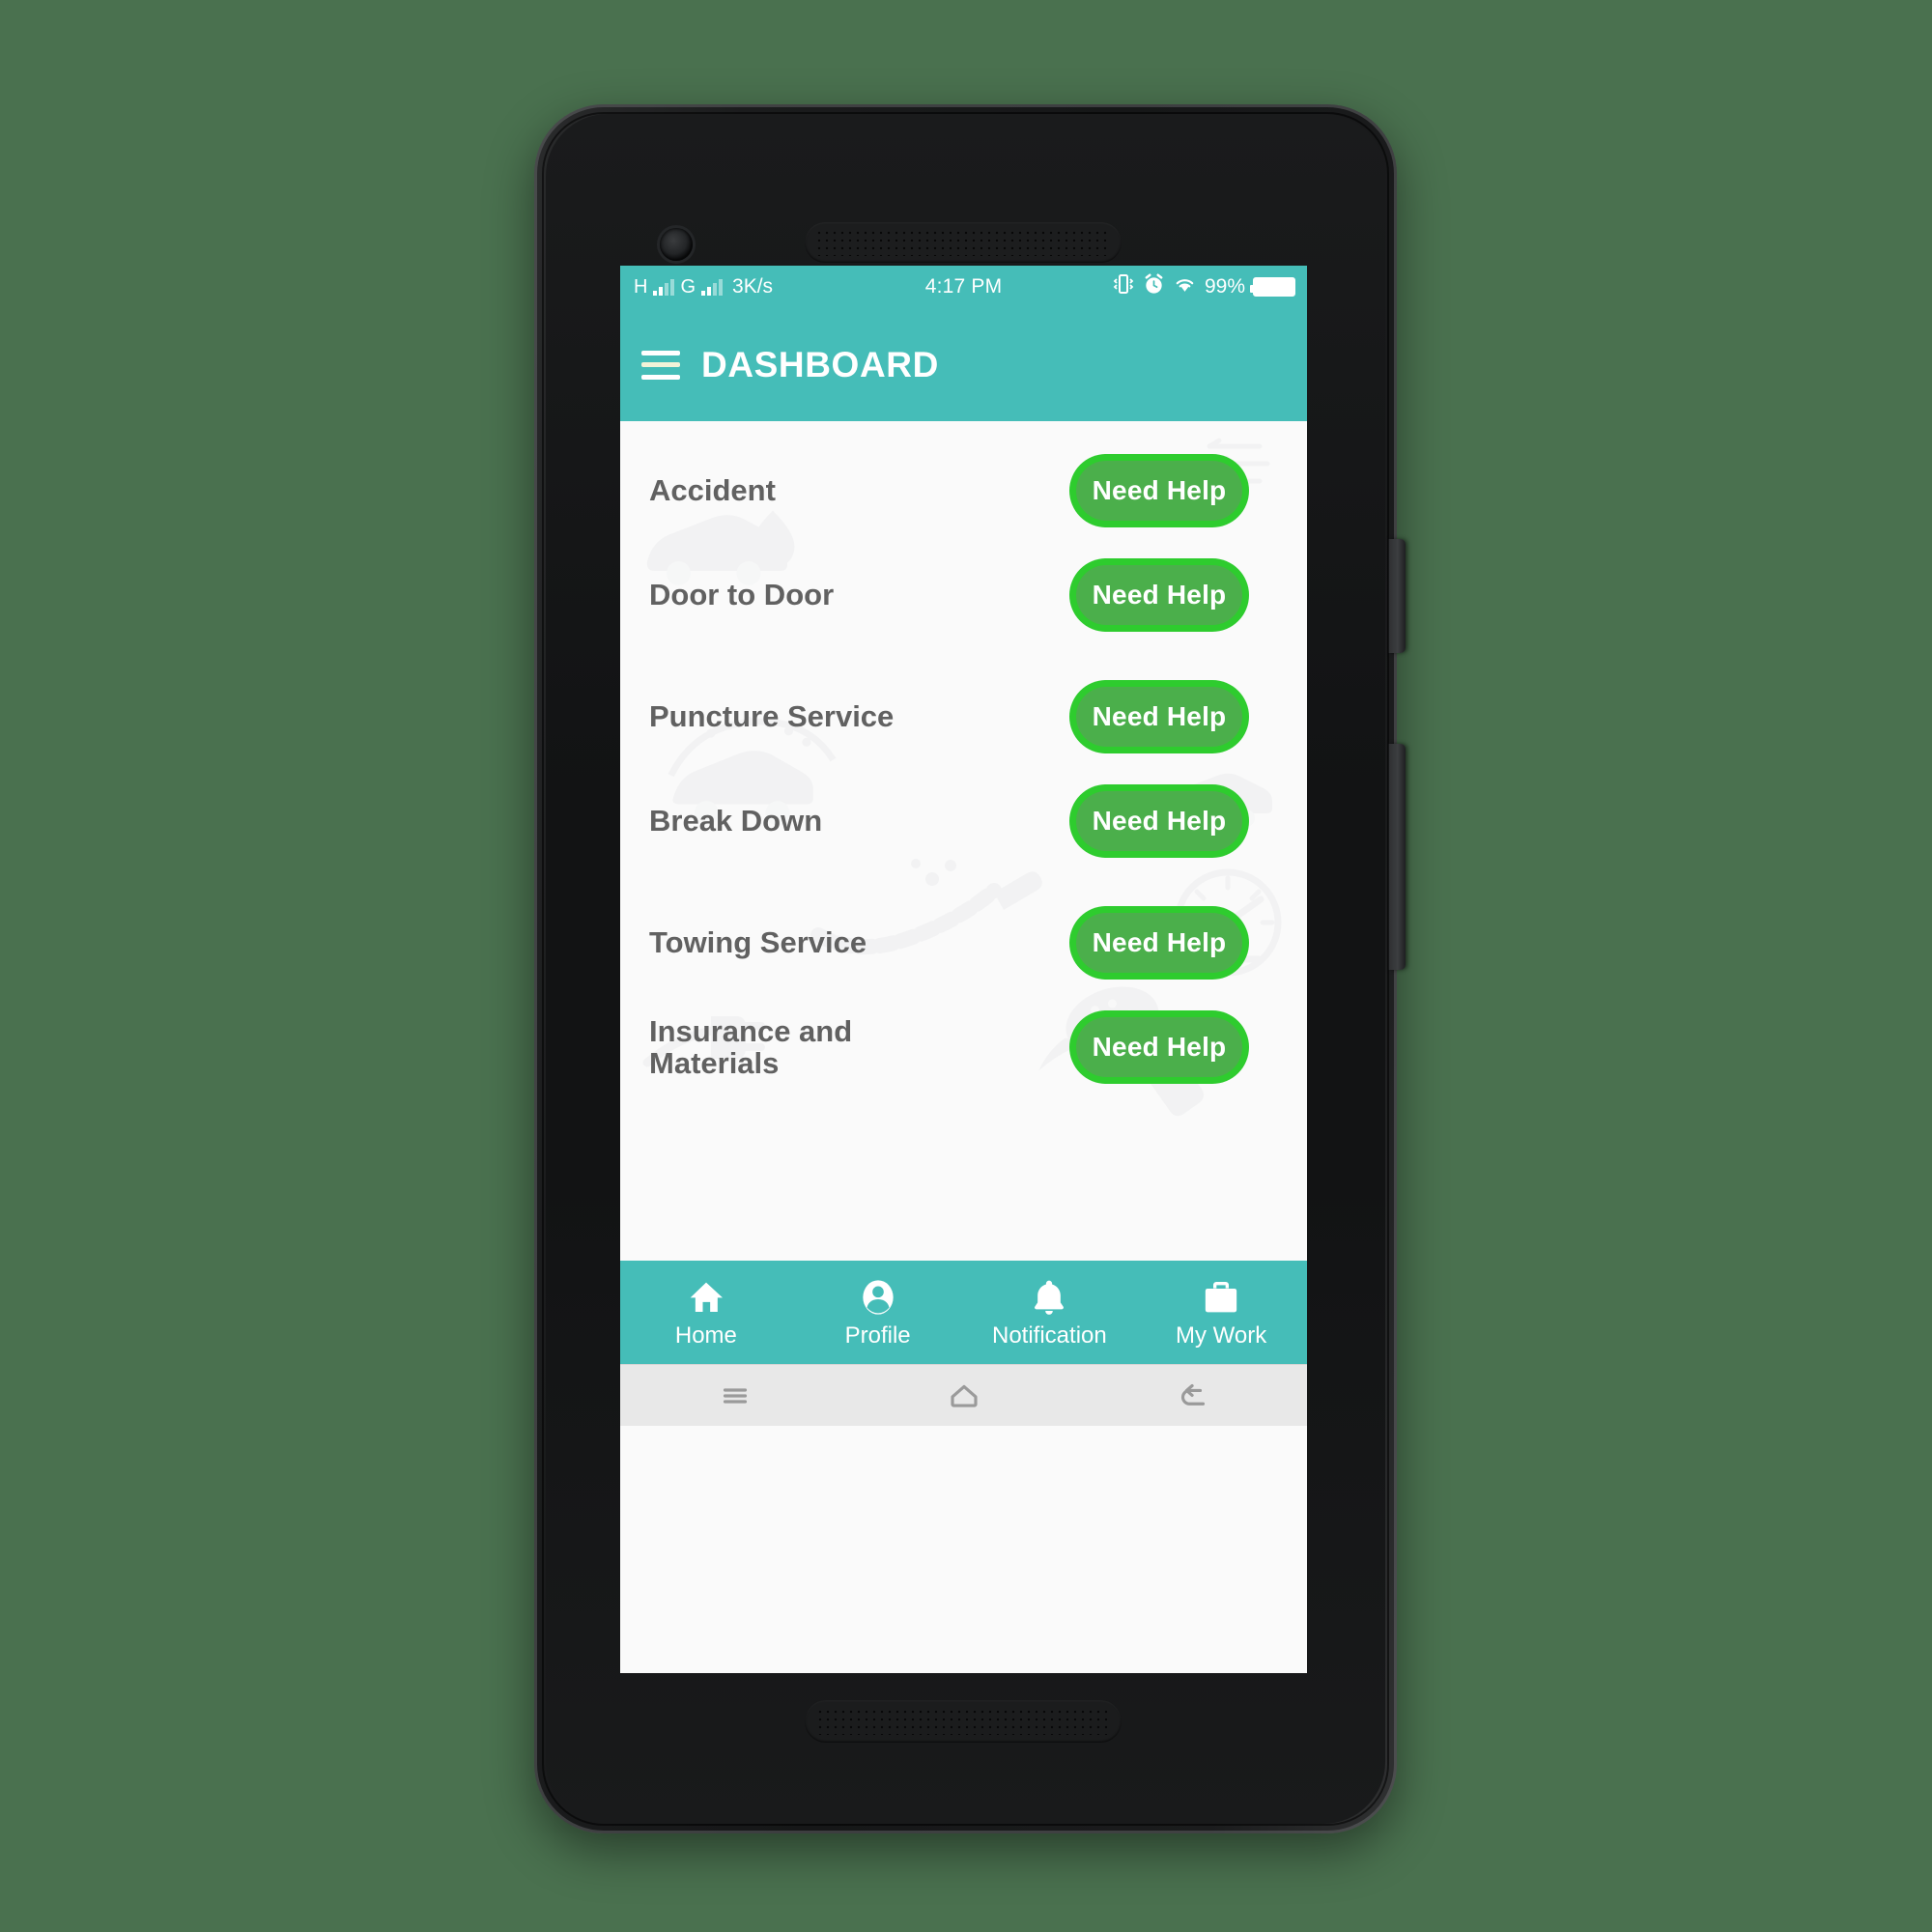  I want to click on nav-label-home: Home, so click(705, 1335).